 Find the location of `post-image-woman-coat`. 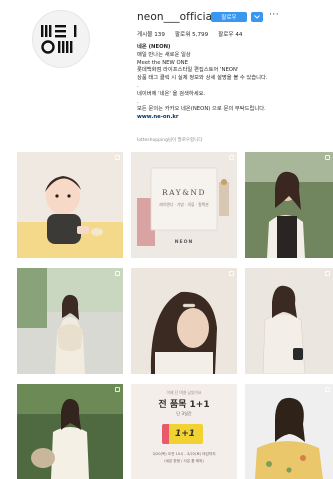

post-image-woman-coat is located at coordinates (289, 321).